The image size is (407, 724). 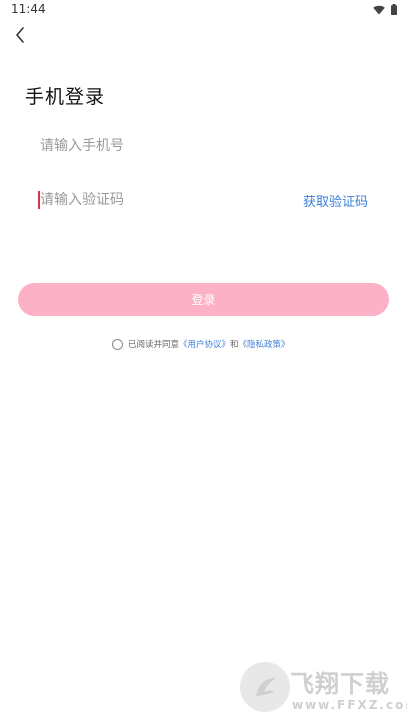 What do you see at coordinates (340, 684) in the screenshot?
I see `watermark-text: 飞翔下载` at bounding box center [340, 684].